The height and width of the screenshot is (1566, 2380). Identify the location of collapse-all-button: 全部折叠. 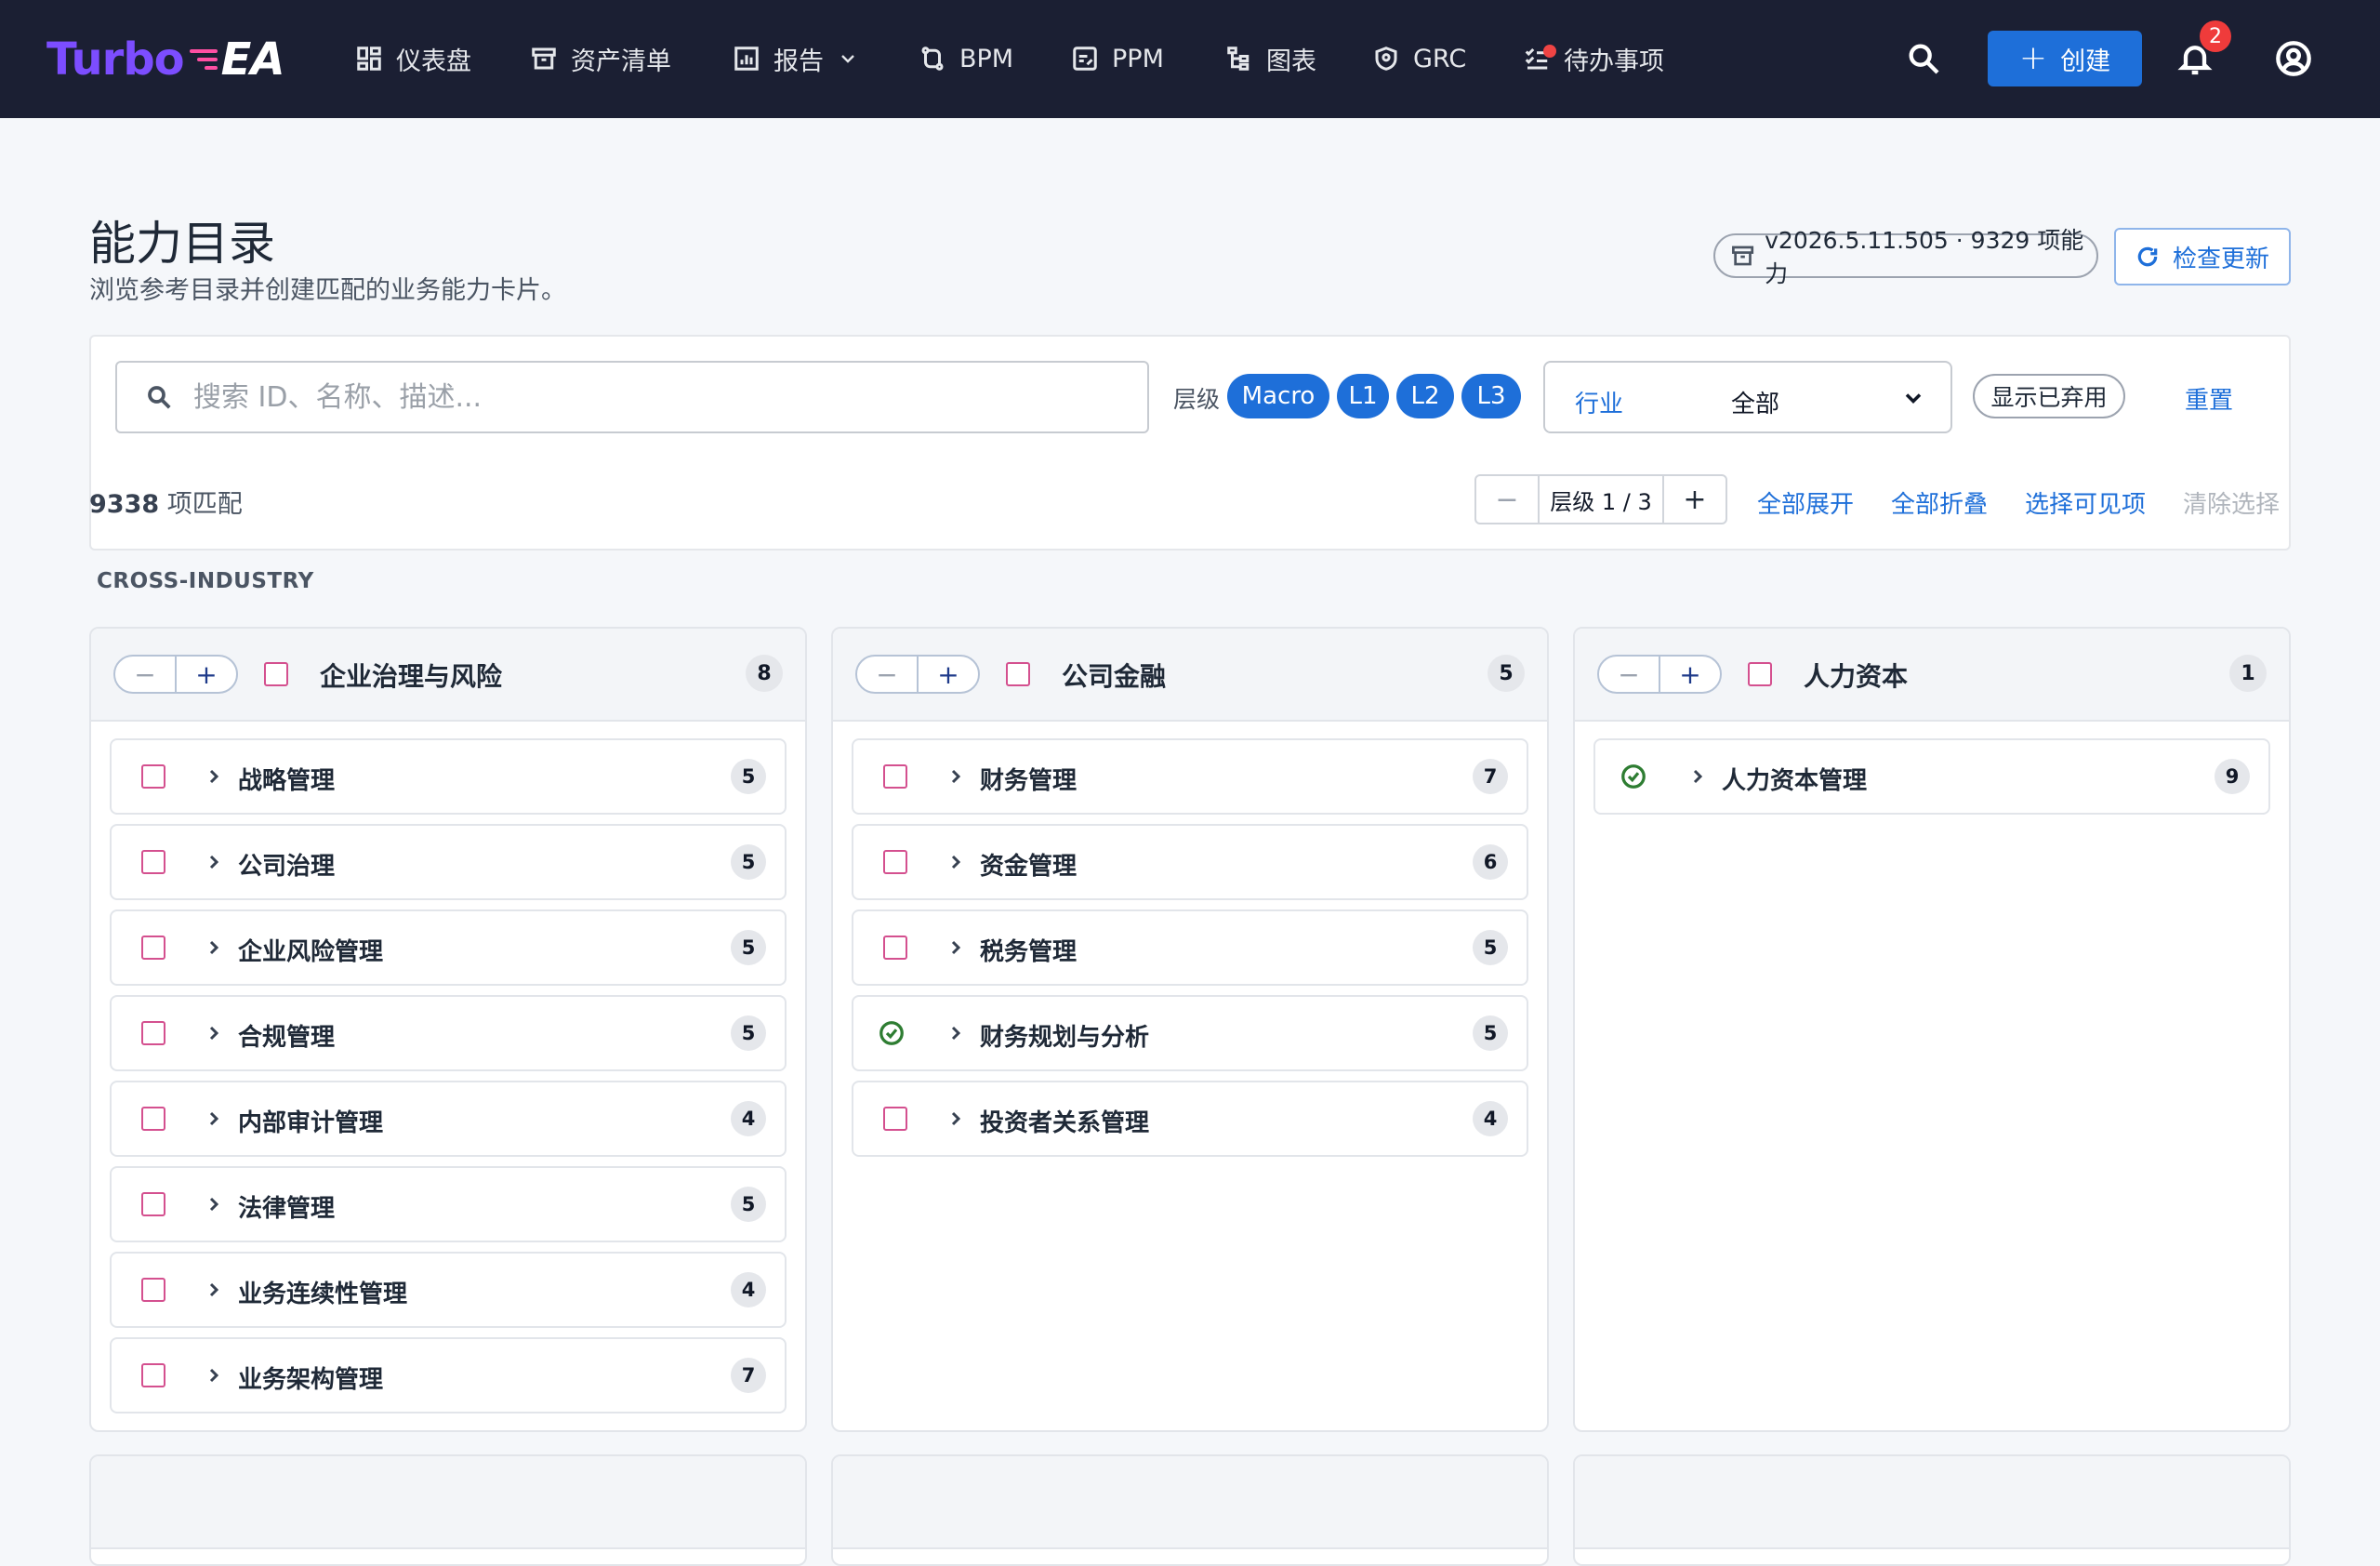
(1939, 503).